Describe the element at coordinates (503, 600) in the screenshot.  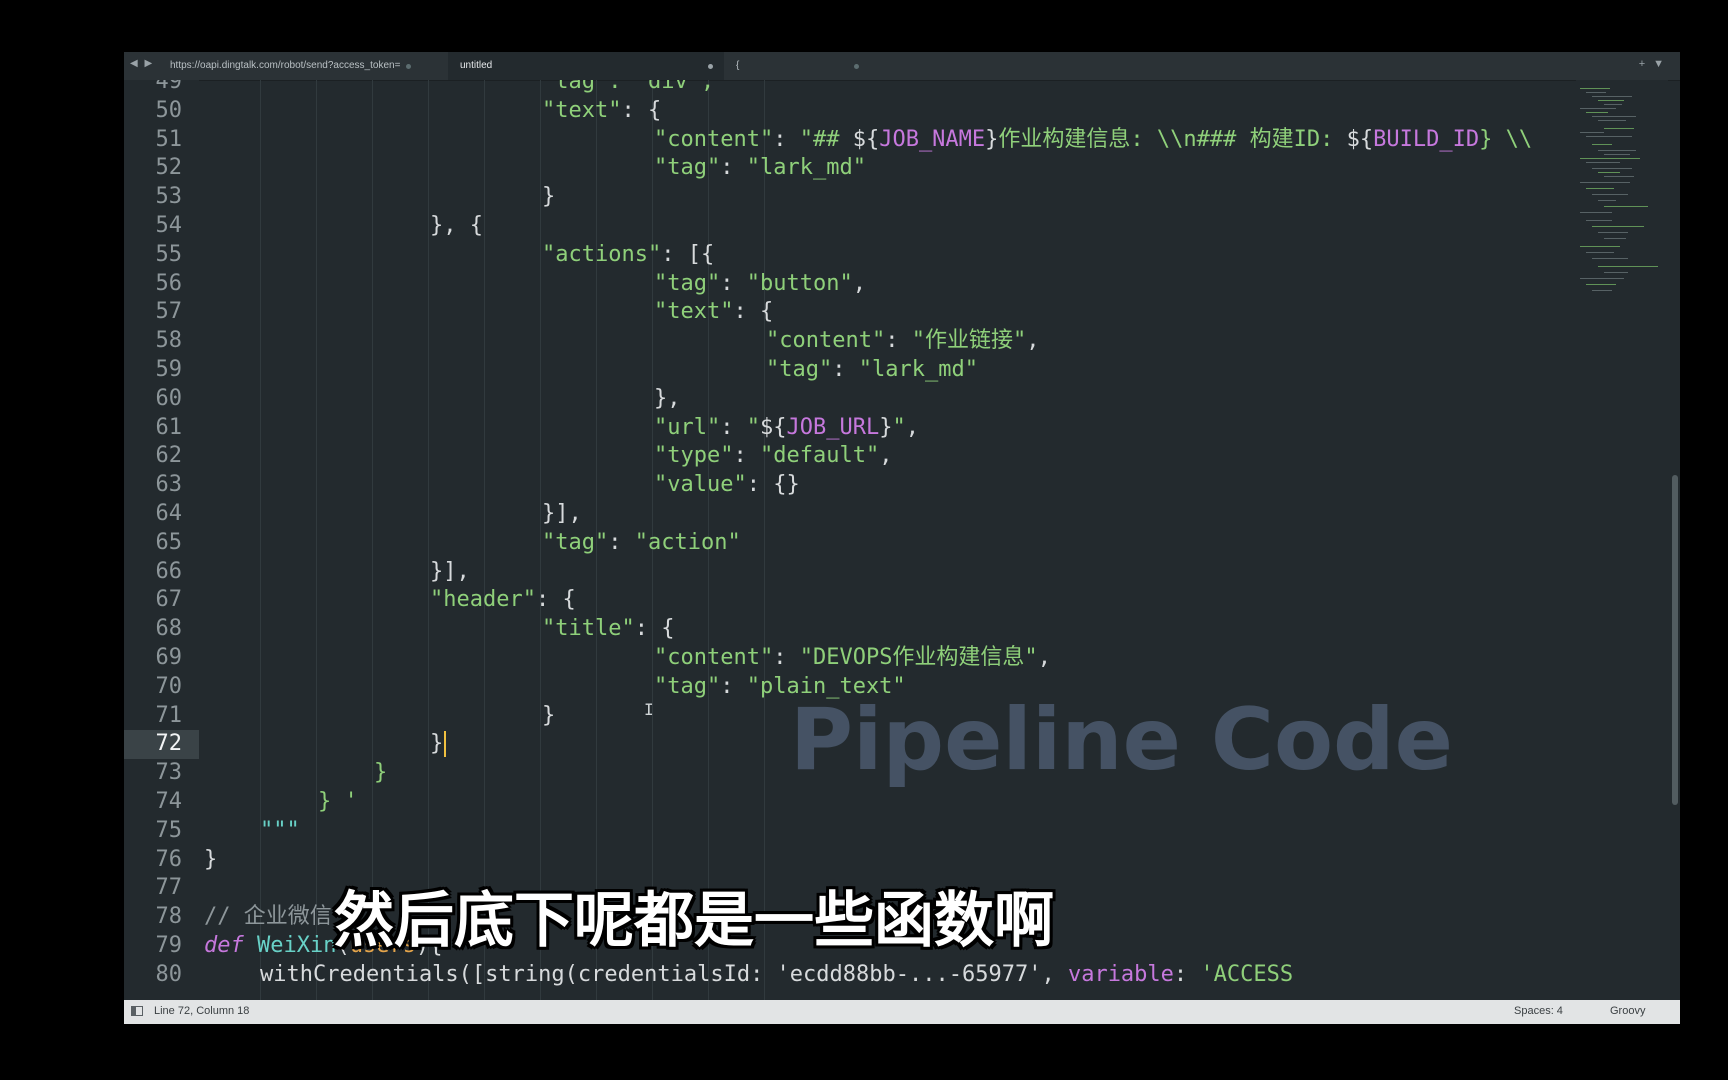
I see `code-line: "header": {` at that location.